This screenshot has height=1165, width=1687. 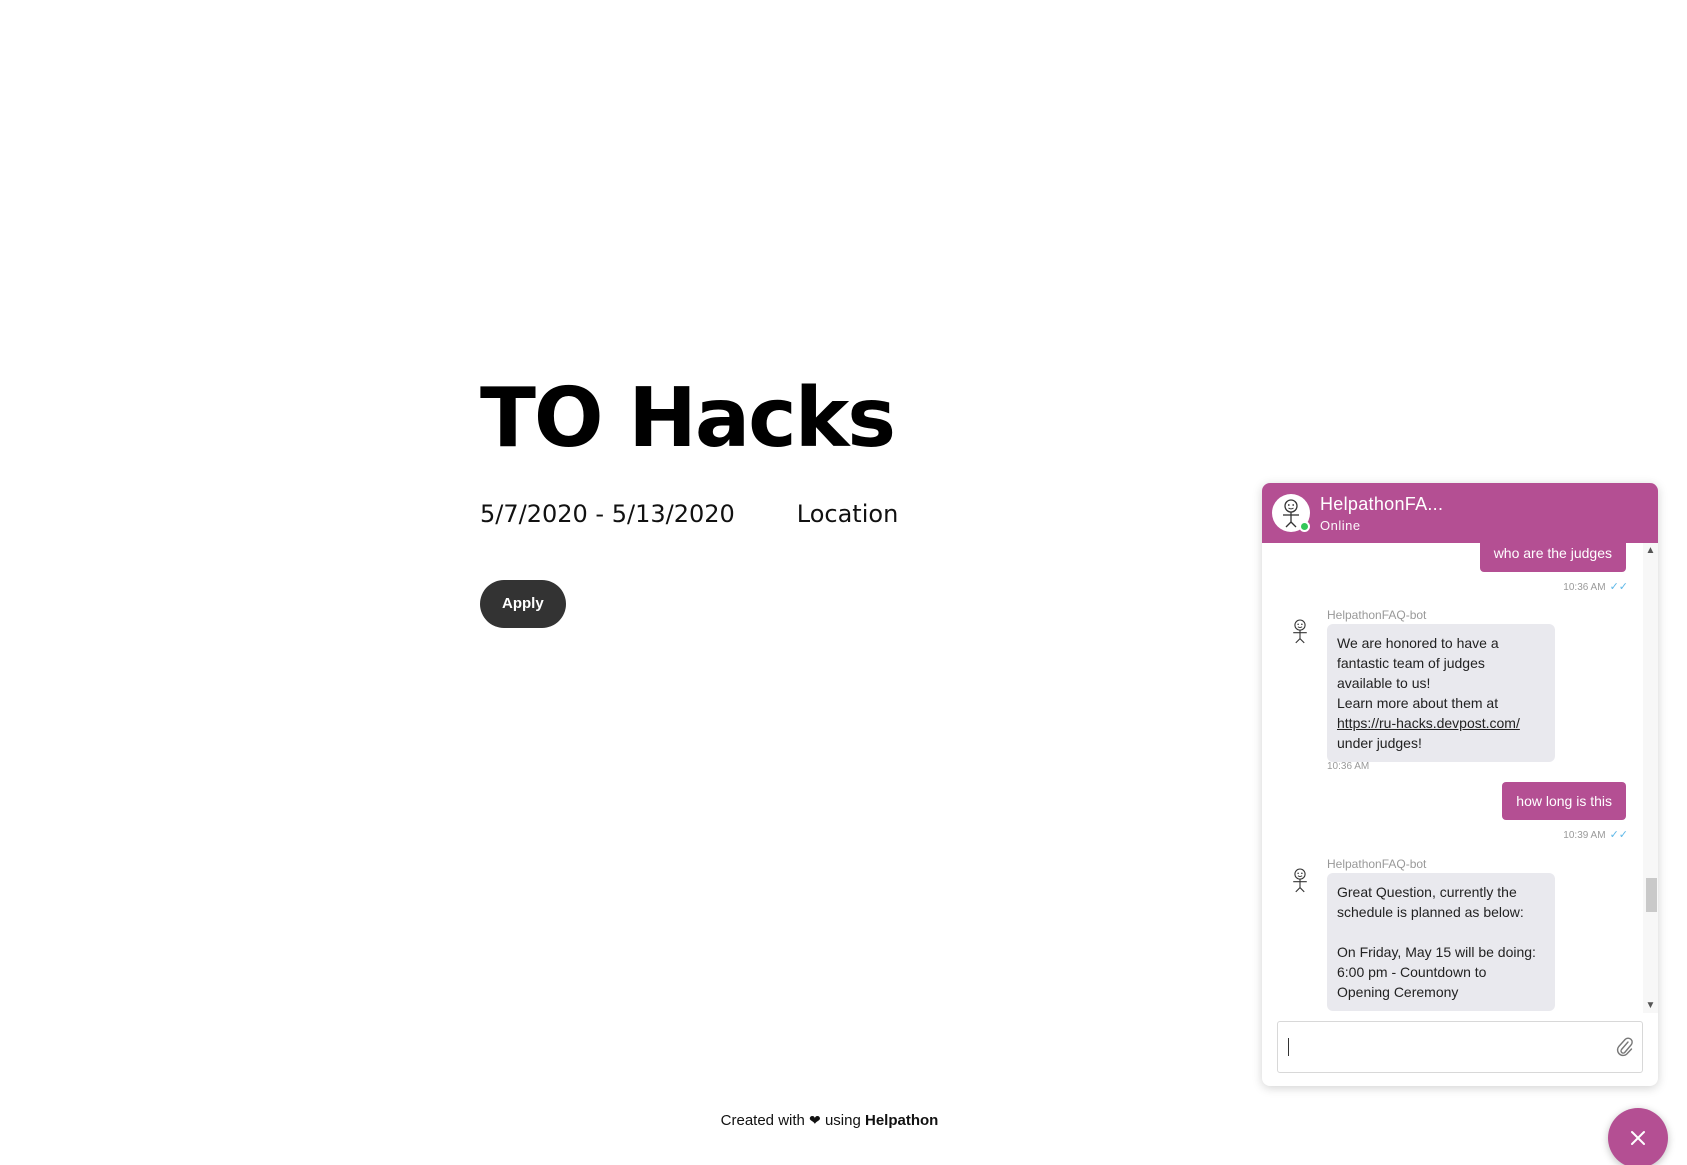 What do you see at coordinates (1651, 895) in the screenshot?
I see `scroll-thumb` at bounding box center [1651, 895].